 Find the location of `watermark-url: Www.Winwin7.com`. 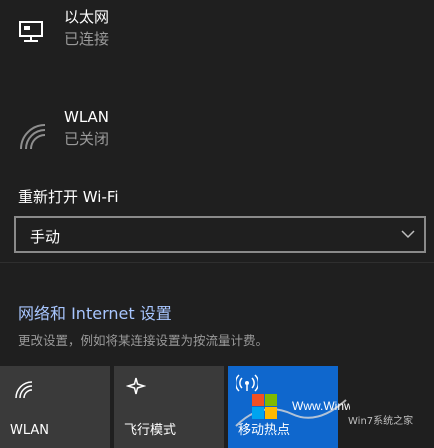

watermark-url: Www.Winwin7.com is located at coordinates (321, 406).